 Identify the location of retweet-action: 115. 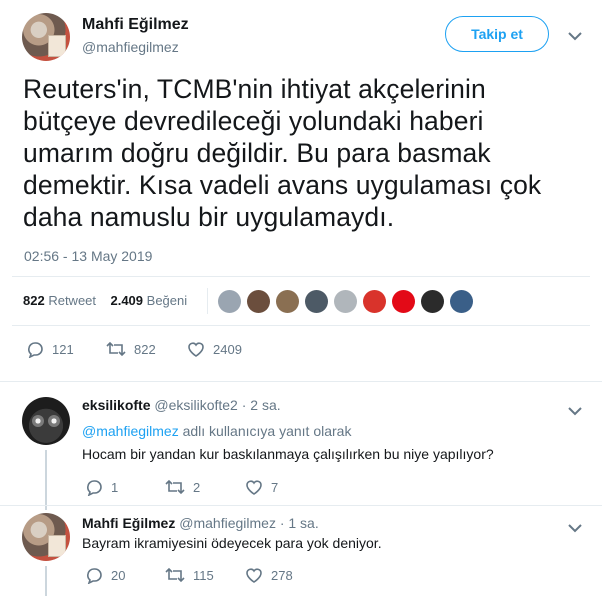
(189, 575).